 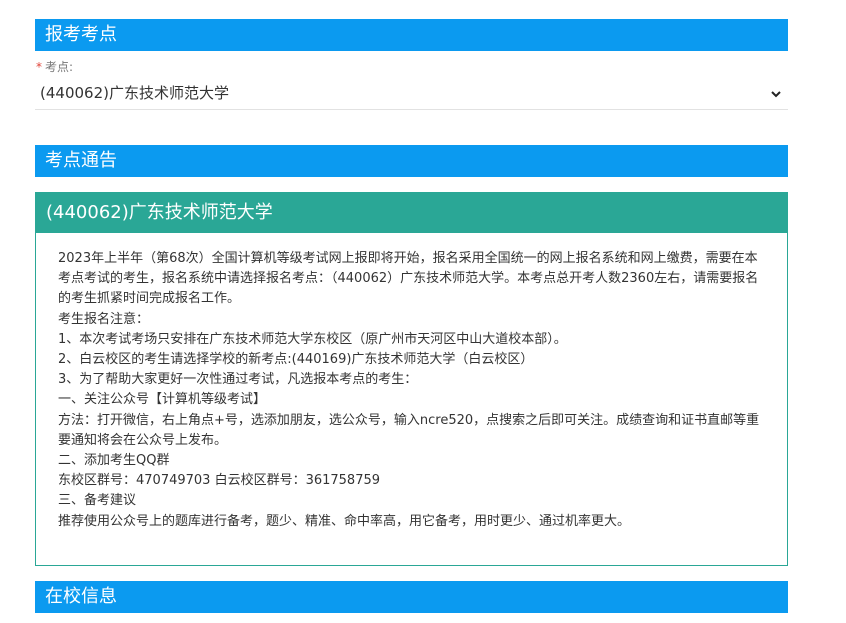 I want to click on section-header-school-info: 在校信息, so click(x=411, y=597).